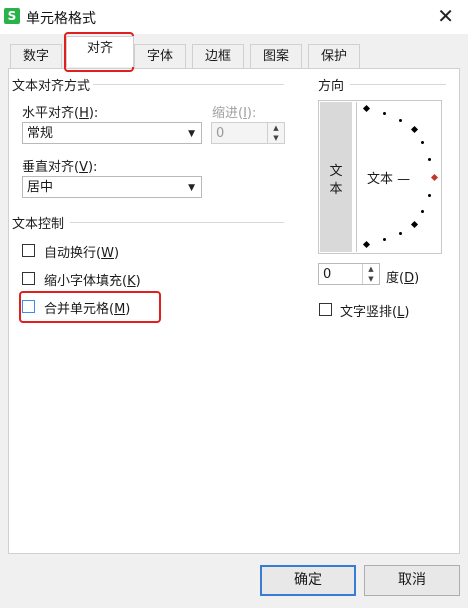  I want to click on tab-font: 字体, so click(160, 56).